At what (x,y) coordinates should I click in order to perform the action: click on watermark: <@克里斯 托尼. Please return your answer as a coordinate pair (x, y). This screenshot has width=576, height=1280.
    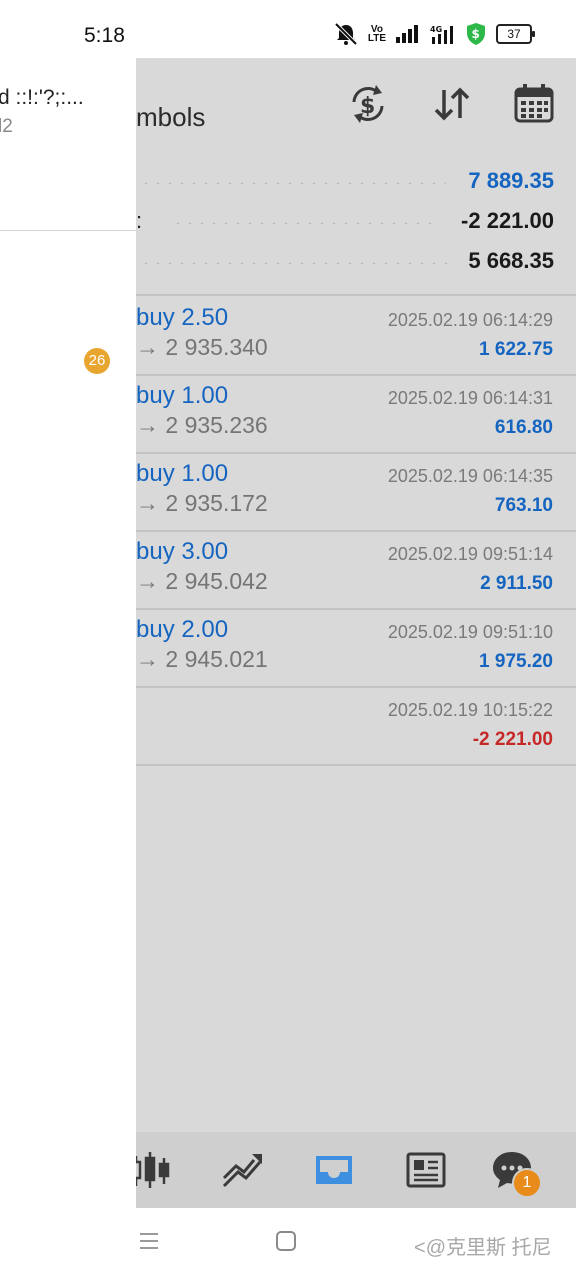
    Looking at the image, I should click on (483, 1245).